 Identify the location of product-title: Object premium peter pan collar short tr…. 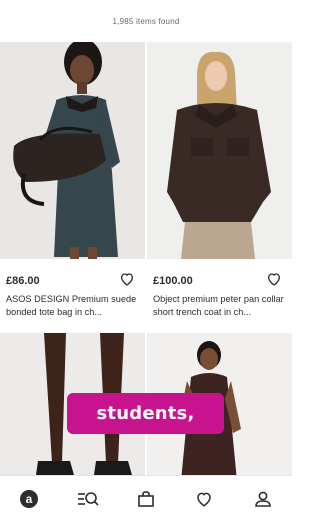
(221, 305).